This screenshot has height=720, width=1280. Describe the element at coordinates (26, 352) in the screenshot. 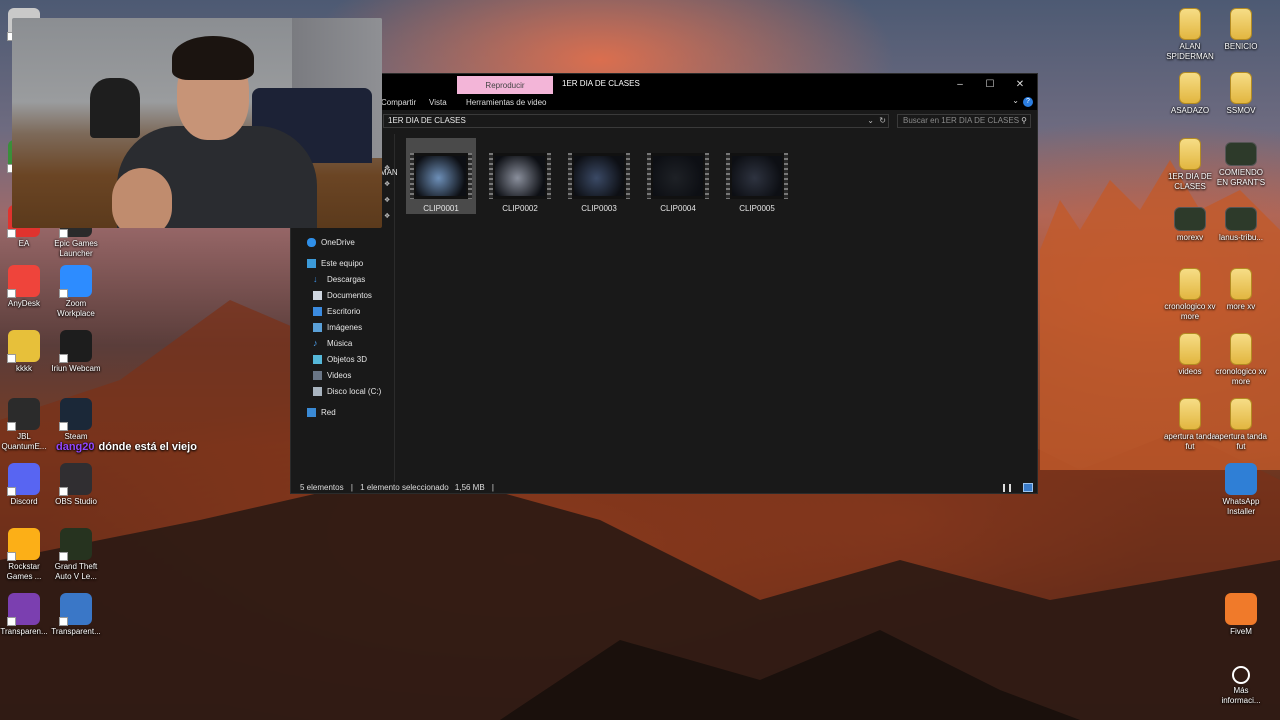

I see `desktop-icon: kkkk` at that location.